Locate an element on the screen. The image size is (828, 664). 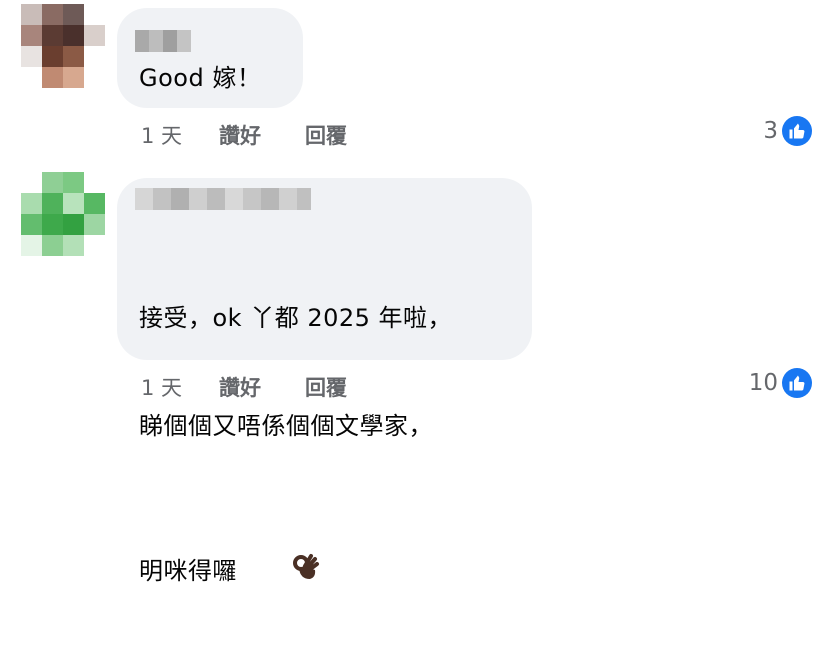
ok-hand-emoji is located at coordinates (280, 572).